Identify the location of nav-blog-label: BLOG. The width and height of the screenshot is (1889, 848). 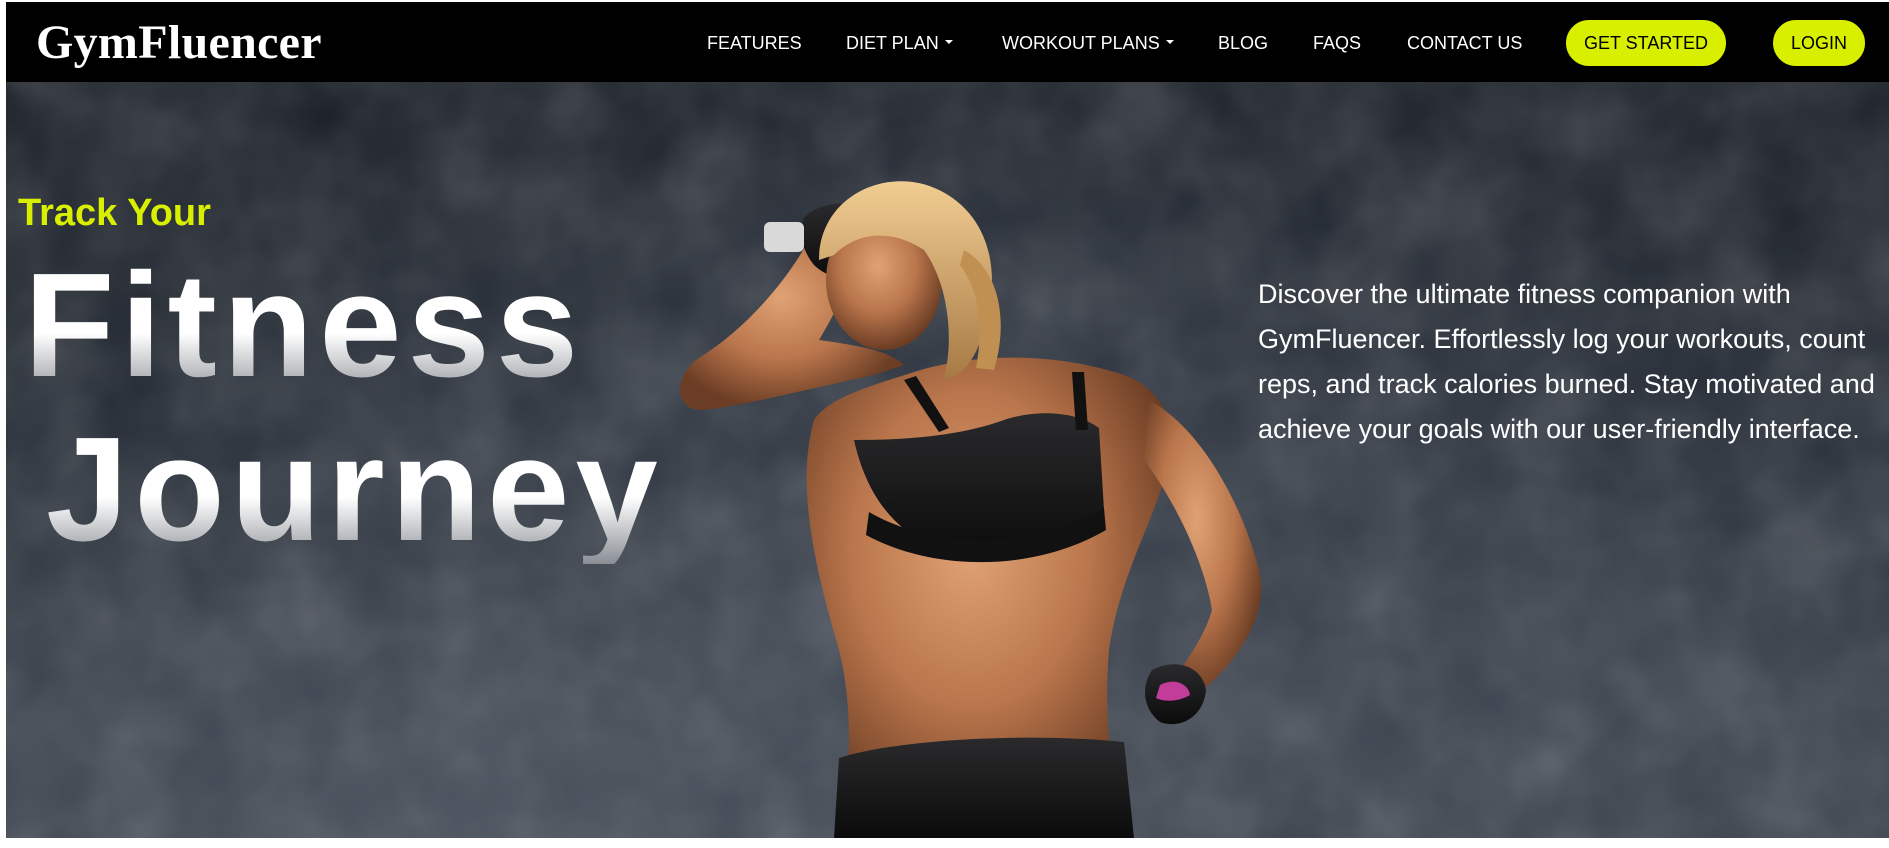
(1243, 43).